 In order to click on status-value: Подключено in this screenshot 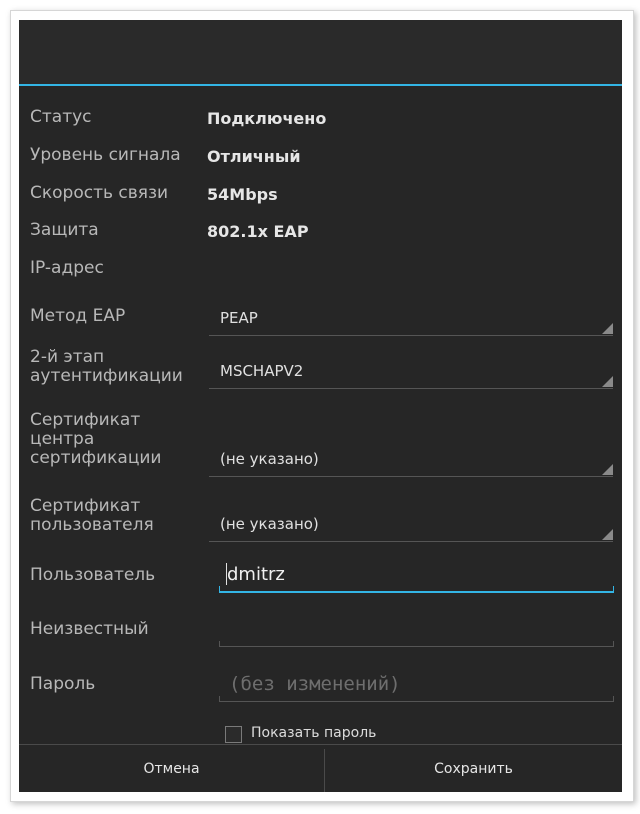, I will do `click(267, 118)`.